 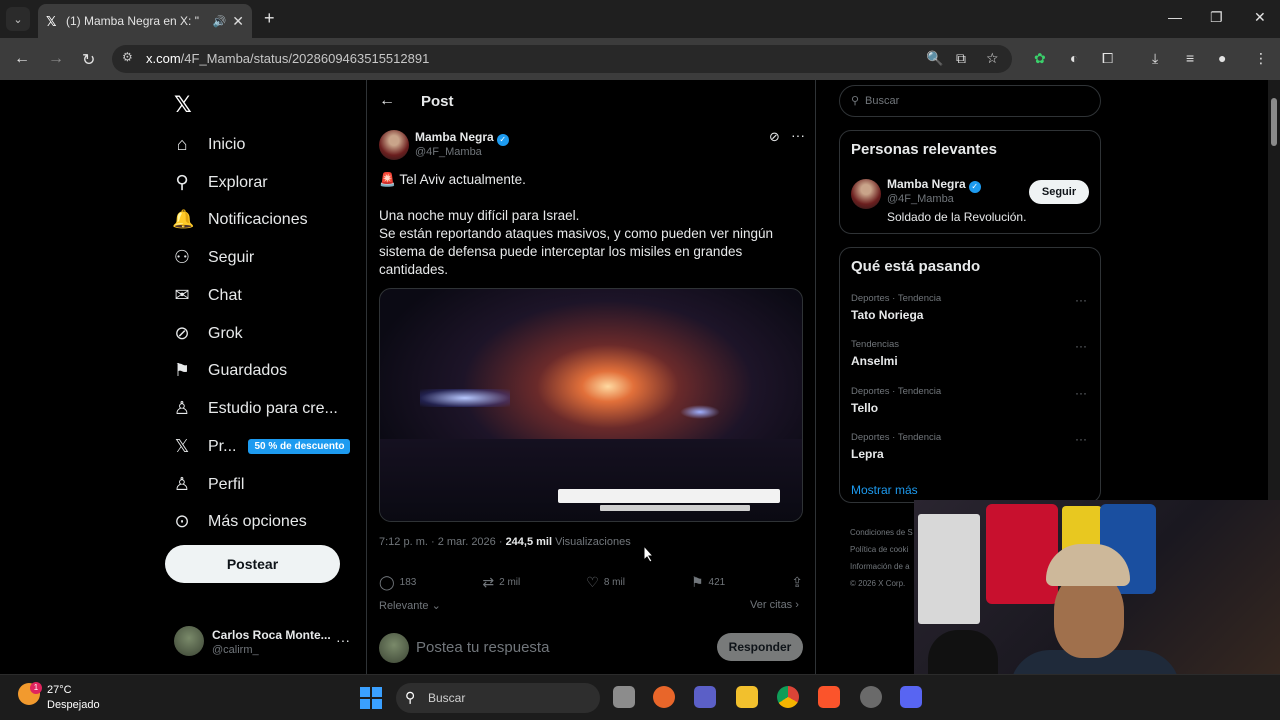 What do you see at coordinates (261, 446) in the screenshot?
I see `sidebar-item-premium: 𝕏 Pr... 50 % de descuento` at bounding box center [261, 446].